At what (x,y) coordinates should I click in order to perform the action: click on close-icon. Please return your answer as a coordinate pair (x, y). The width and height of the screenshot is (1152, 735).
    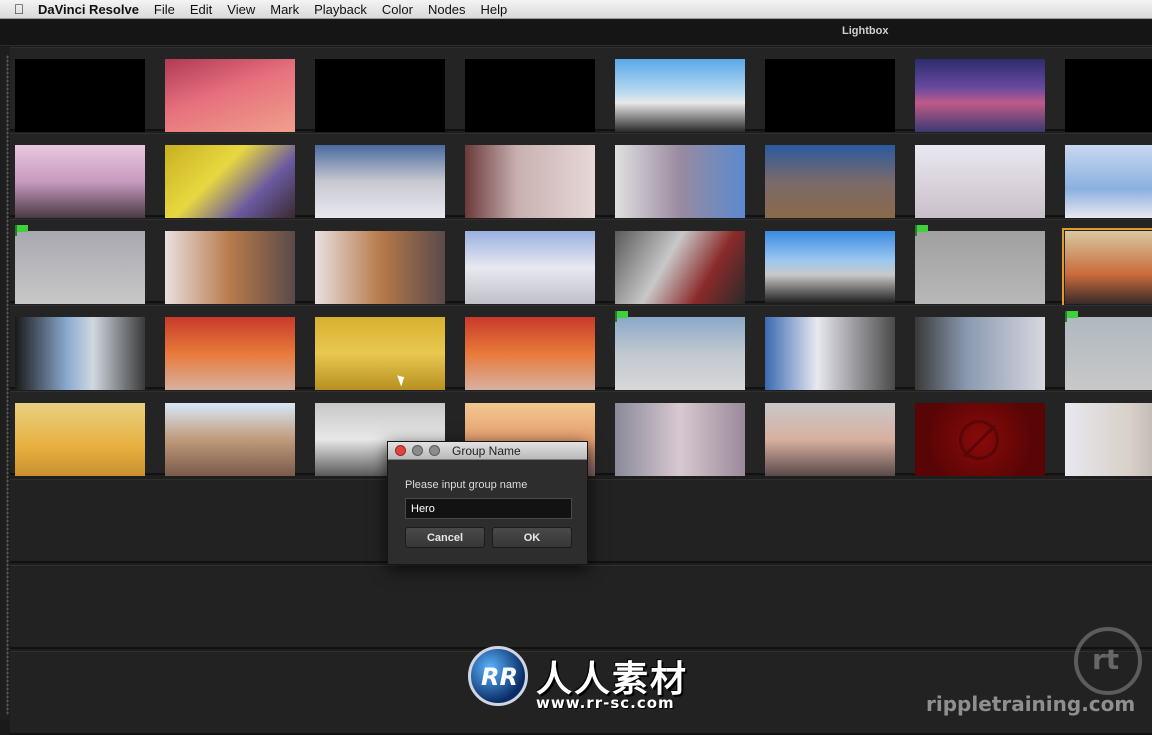
    Looking at the image, I should click on (400, 450).